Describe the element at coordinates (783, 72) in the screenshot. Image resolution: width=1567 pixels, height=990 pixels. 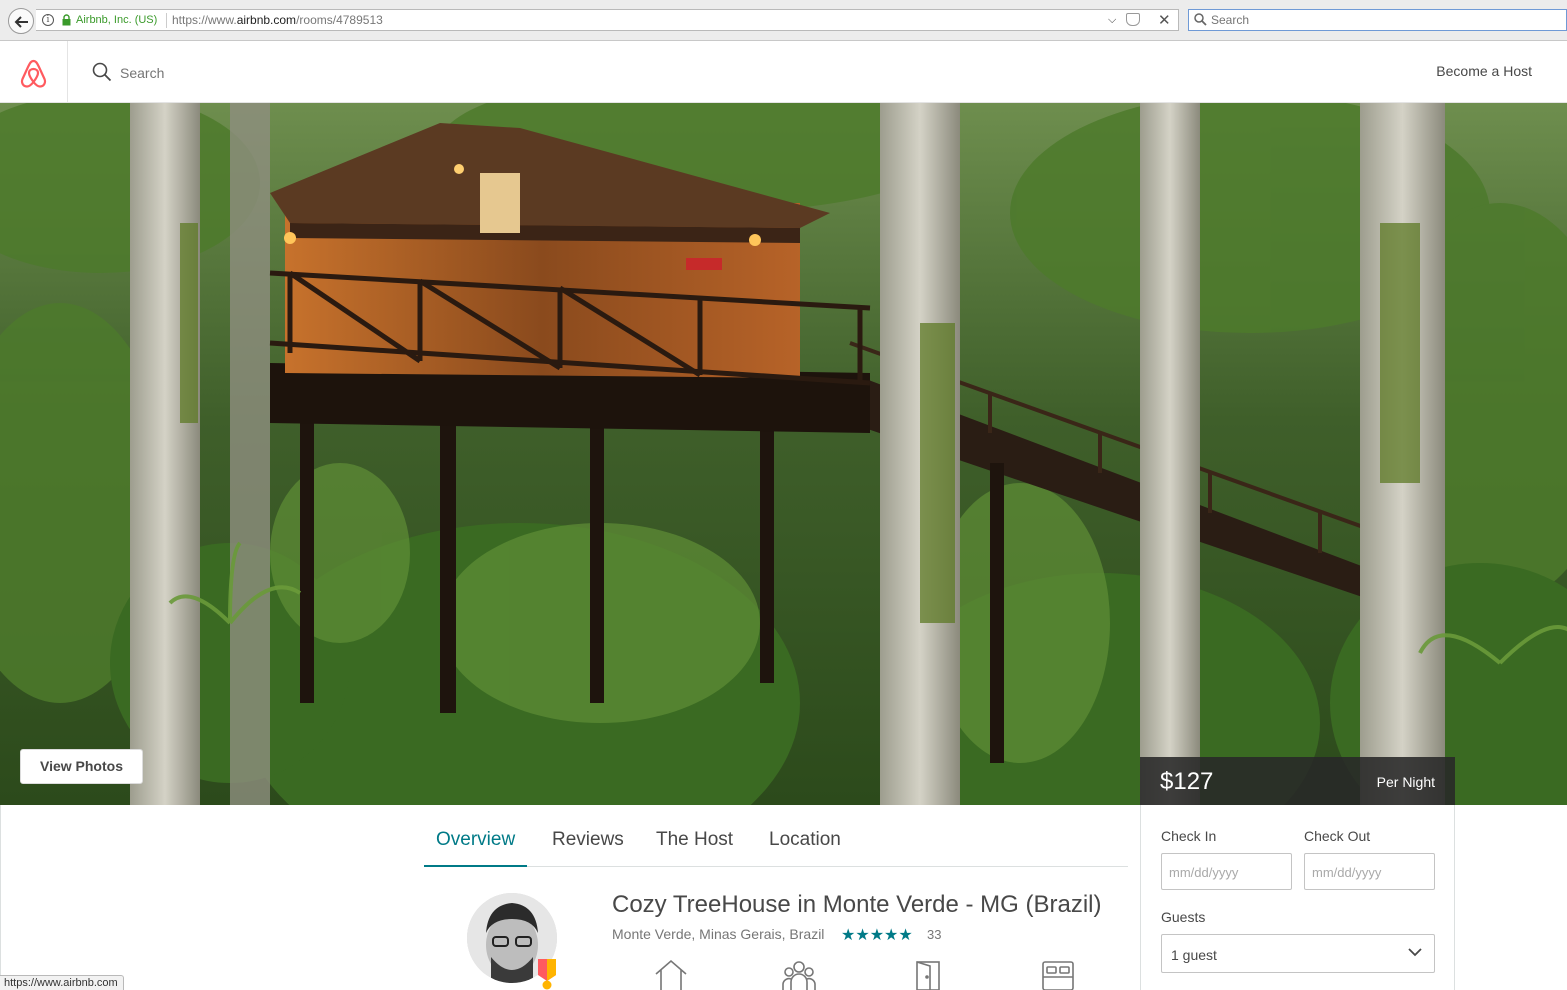
I see `site-header: Become a Host` at that location.